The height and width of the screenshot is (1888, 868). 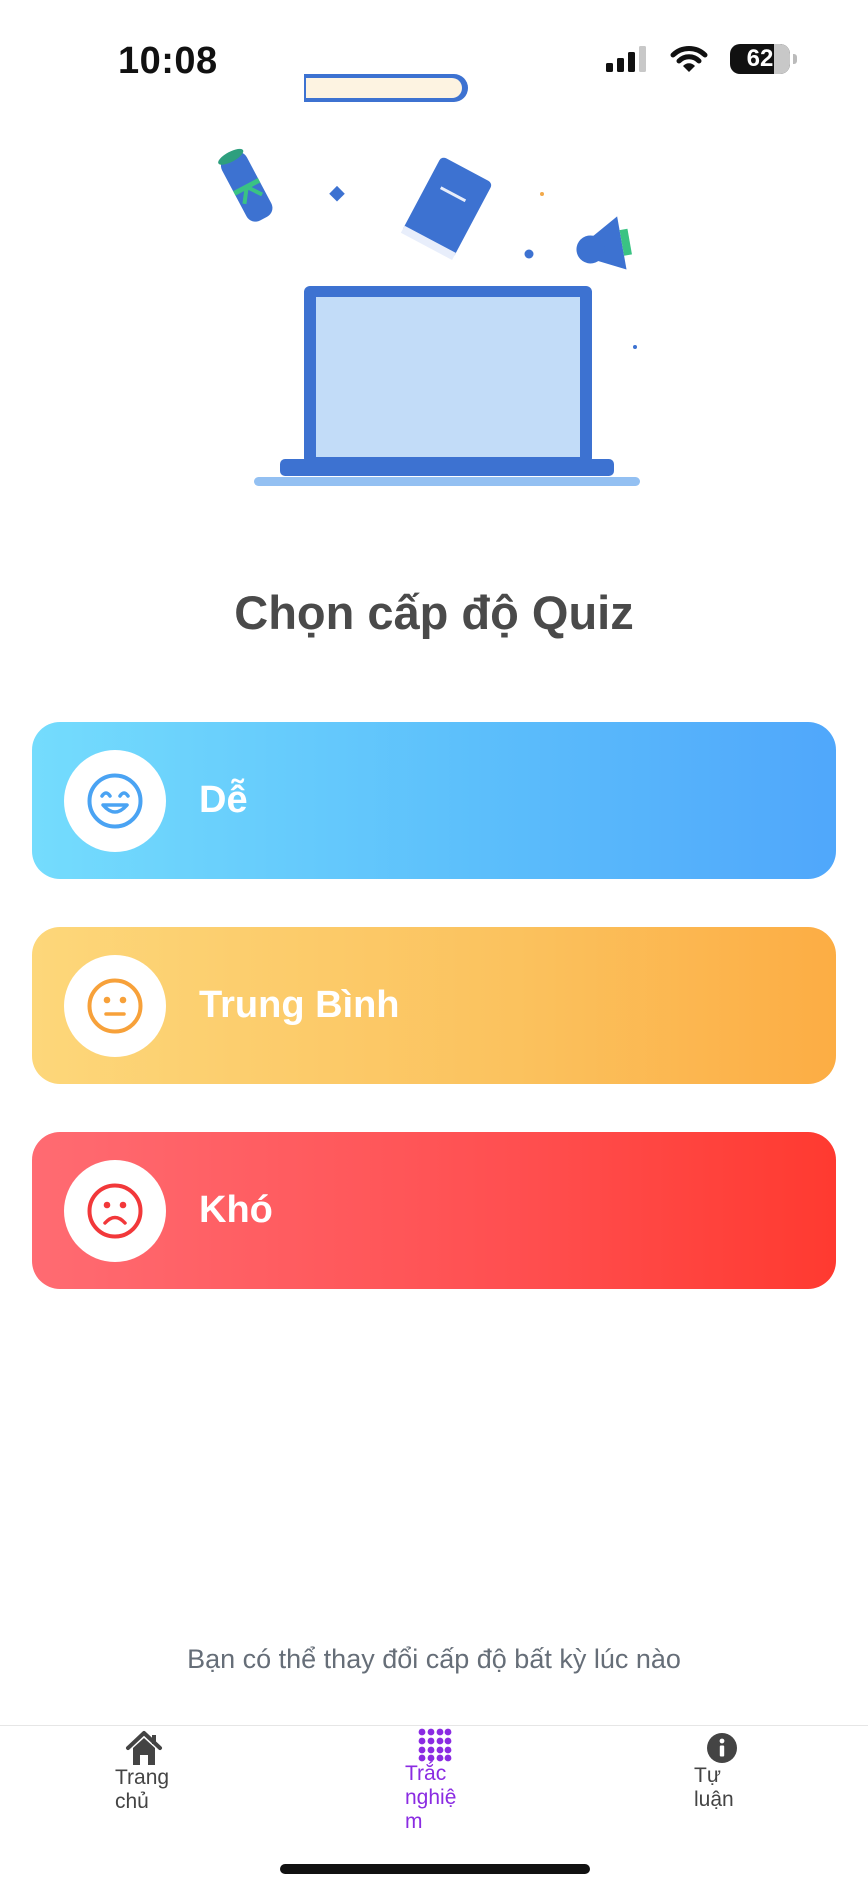 What do you see at coordinates (434, 800) in the screenshot?
I see `level-easy-button: Dễ` at bounding box center [434, 800].